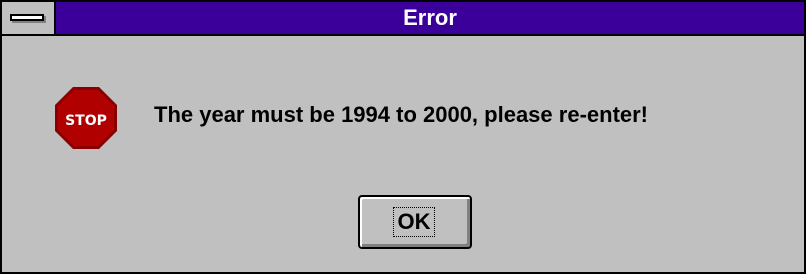  What do you see at coordinates (430, 17) in the screenshot?
I see `dialog-title: Error` at bounding box center [430, 17].